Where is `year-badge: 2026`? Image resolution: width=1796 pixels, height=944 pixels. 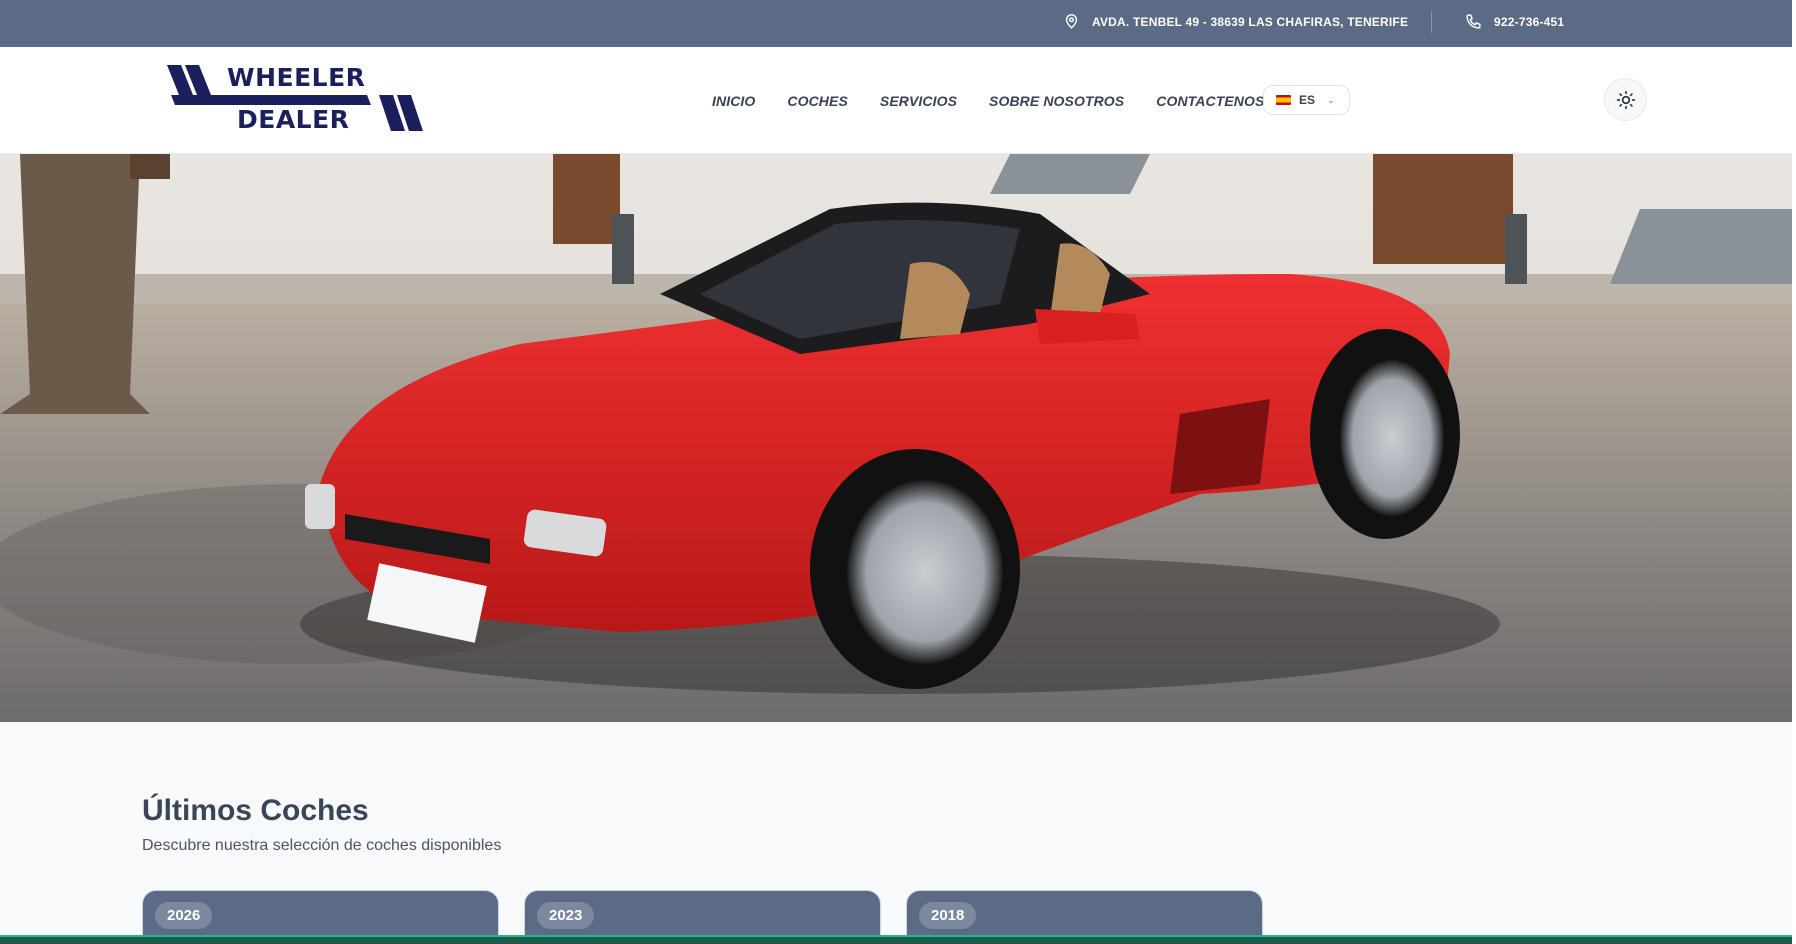
year-badge: 2026 is located at coordinates (184, 915).